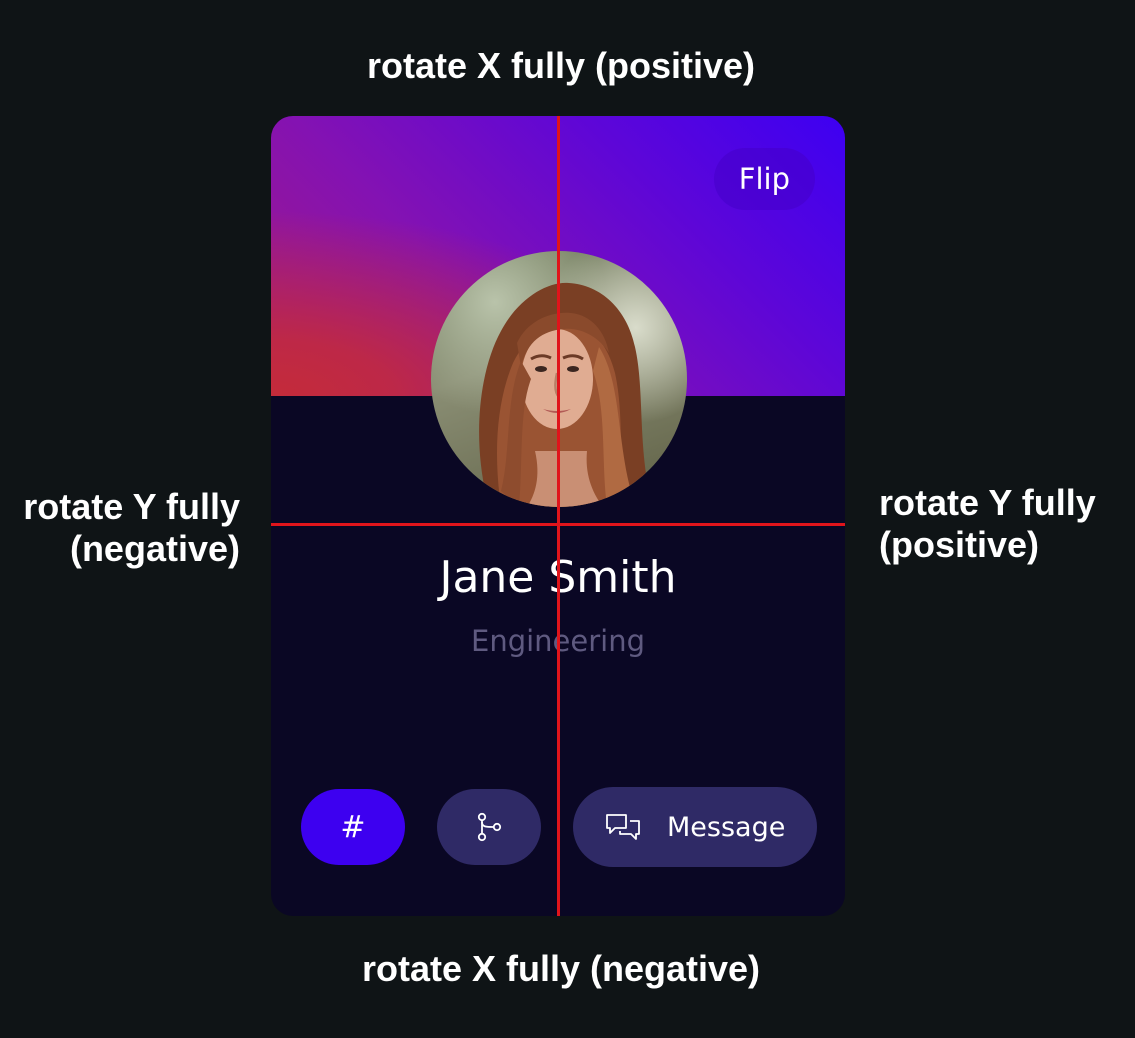 Image resolution: width=1135 pixels, height=1038 pixels. What do you see at coordinates (987, 502) in the screenshot?
I see `label-rotate-y-positive-line1: rotate Y fully` at bounding box center [987, 502].